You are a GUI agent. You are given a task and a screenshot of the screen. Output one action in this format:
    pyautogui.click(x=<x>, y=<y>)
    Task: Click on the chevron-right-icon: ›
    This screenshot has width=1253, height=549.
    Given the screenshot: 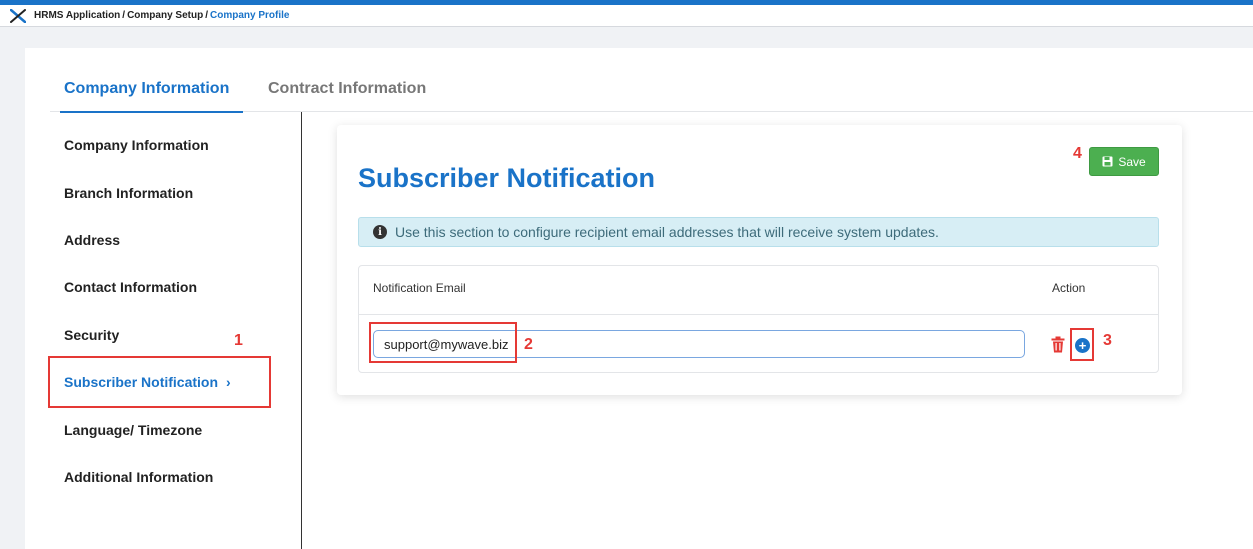 What is the action you would take?
    pyautogui.click(x=228, y=382)
    